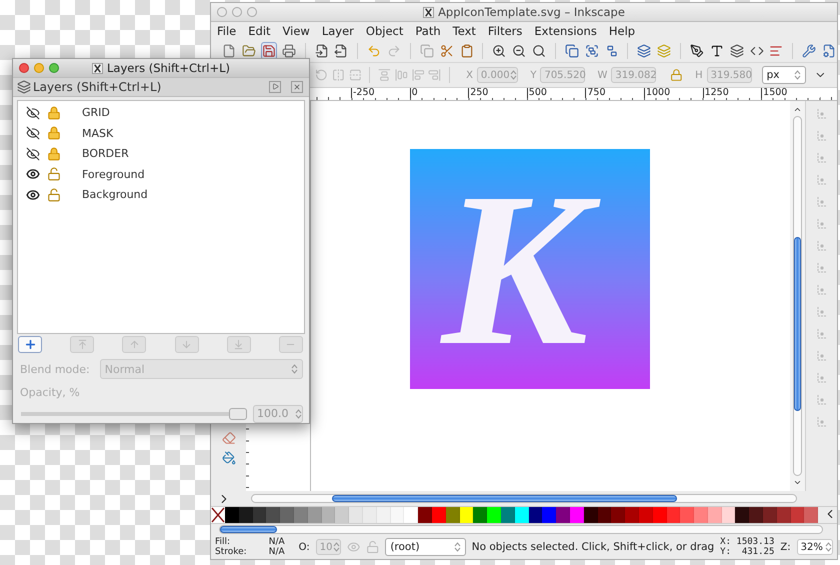  What do you see at coordinates (385, 31) in the screenshot?
I see `menu-item: Object` at bounding box center [385, 31].